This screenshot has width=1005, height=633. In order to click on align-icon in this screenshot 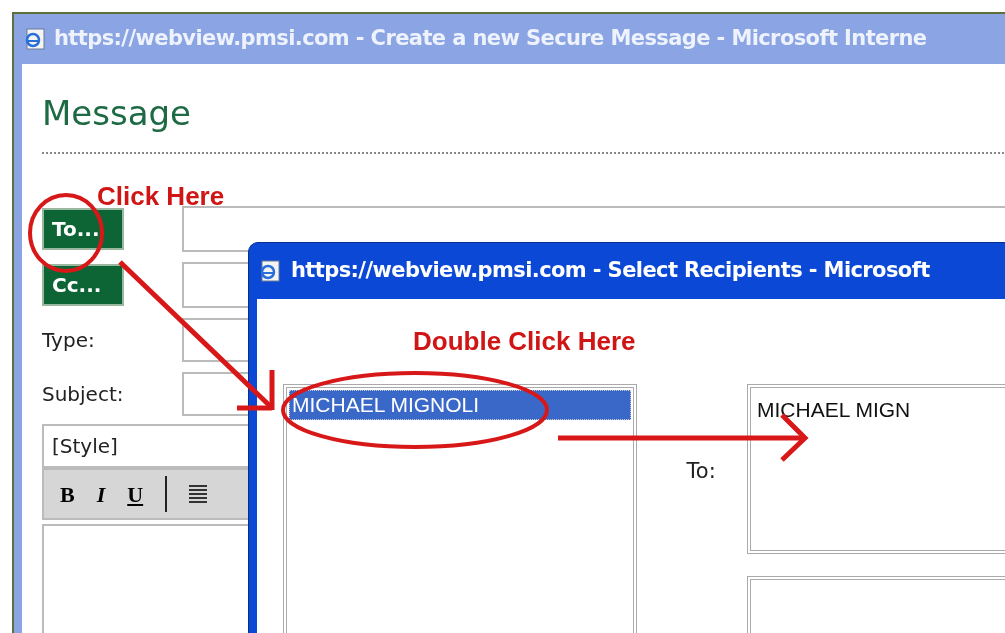, I will do `click(198, 494)`.